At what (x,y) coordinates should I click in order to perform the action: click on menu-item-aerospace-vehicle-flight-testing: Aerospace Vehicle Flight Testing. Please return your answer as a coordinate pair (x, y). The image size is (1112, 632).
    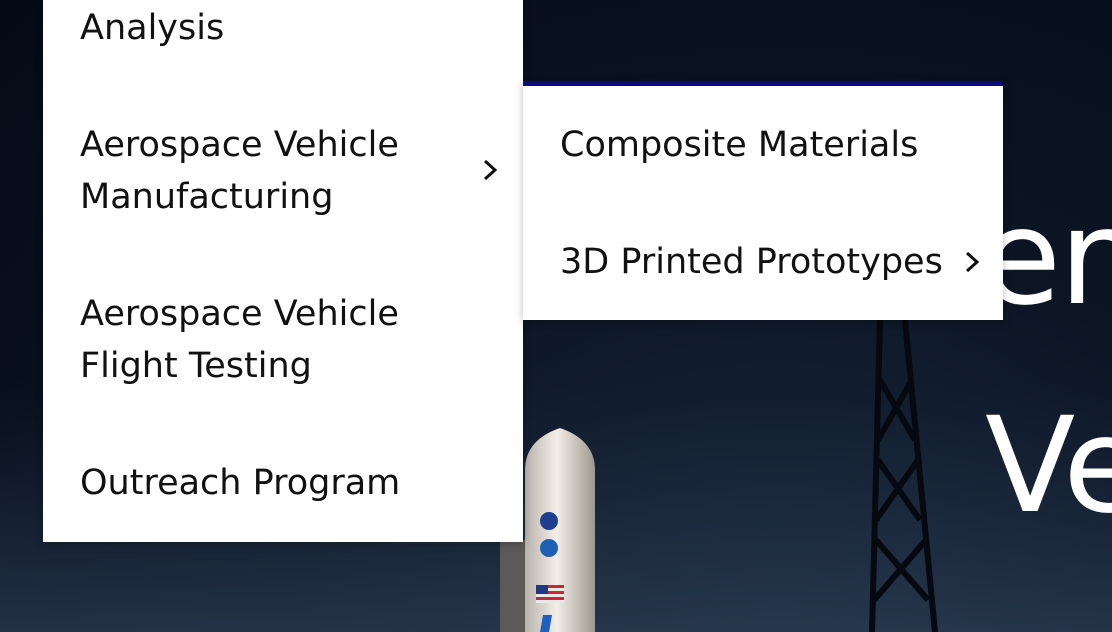
    Looking at the image, I should click on (300, 340).